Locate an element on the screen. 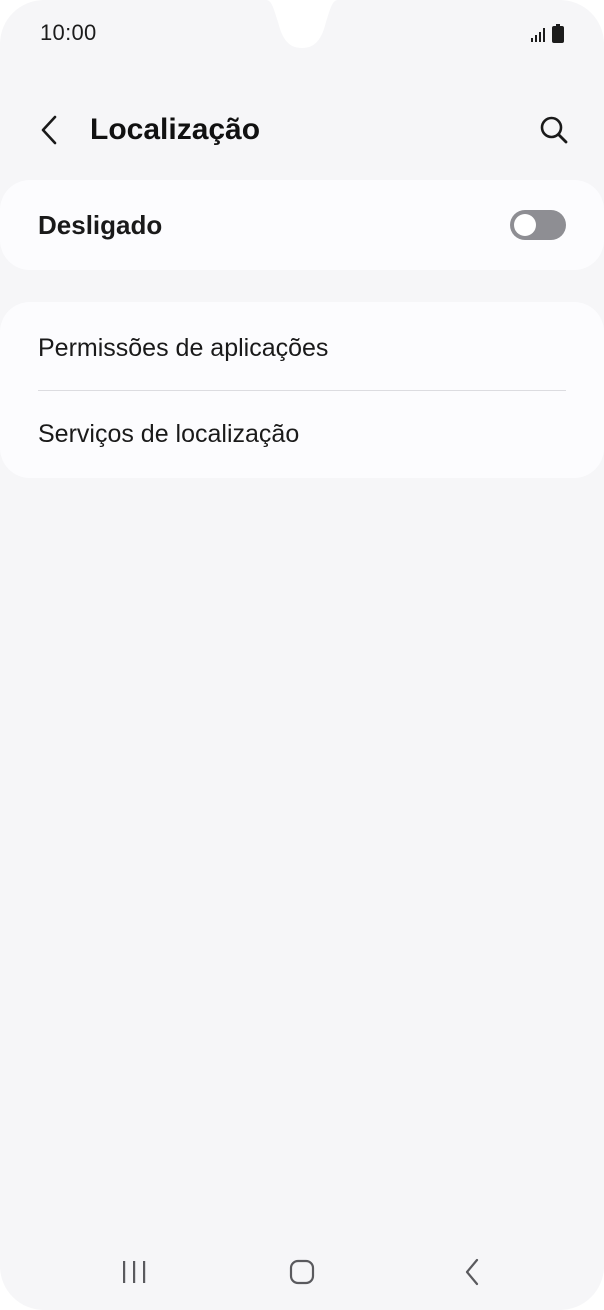 This screenshot has height=1310, width=604. app-header: Localização is located at coordinates (302, 131).